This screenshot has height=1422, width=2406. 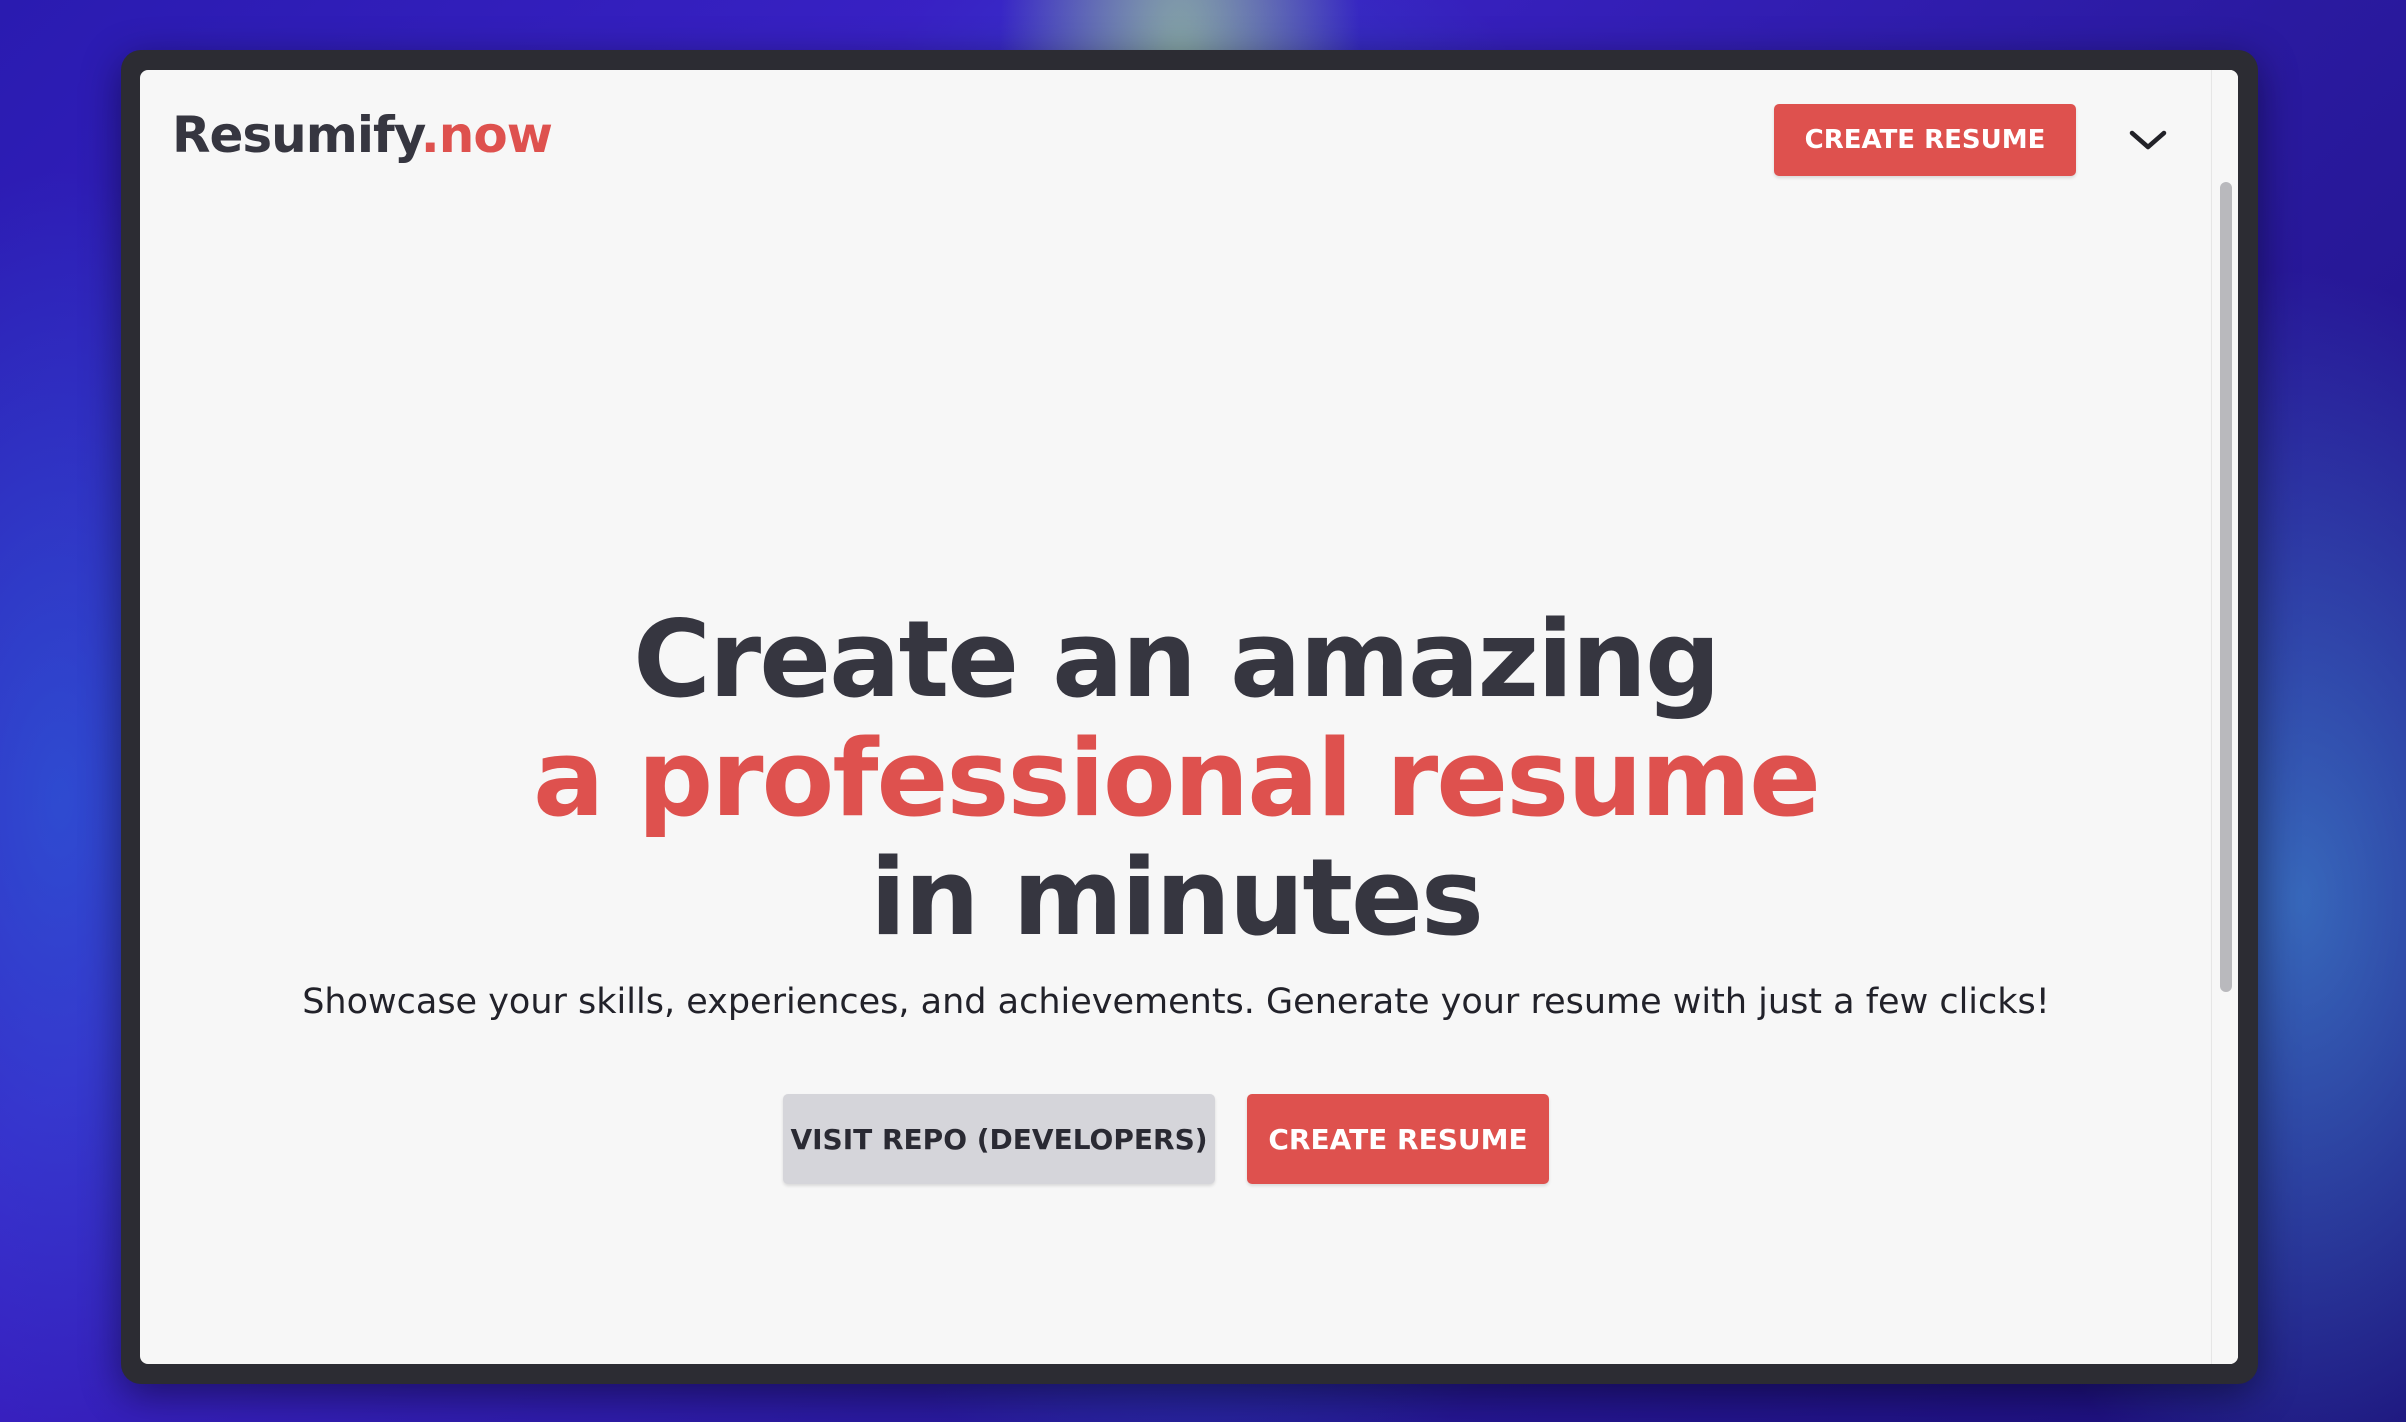 I want to click on brand-logo: Resumify.now, so click(x=362, y=135).